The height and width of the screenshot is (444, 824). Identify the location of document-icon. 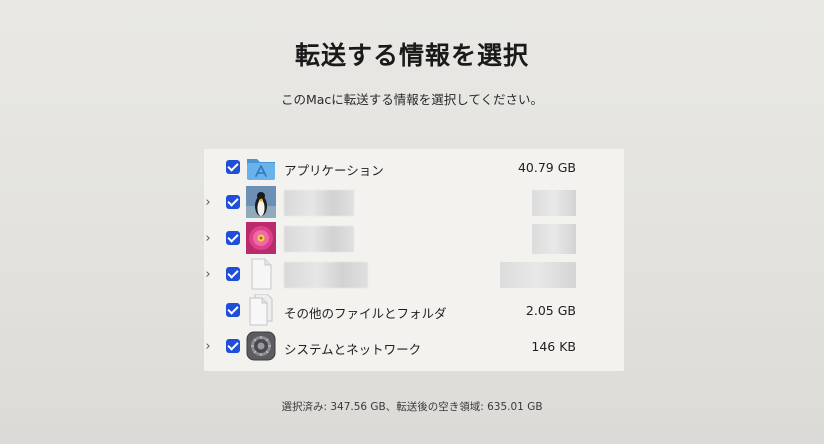
(261, 274).